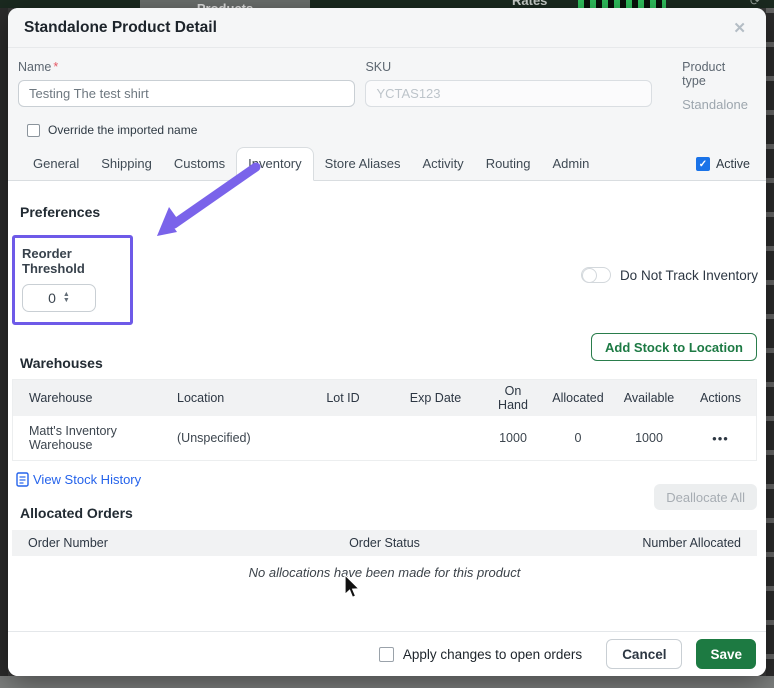  What do you see at coordinates (578, 438) in the screenshot?
I see `cell-allocated: 0` at bounding box center [578, 438].